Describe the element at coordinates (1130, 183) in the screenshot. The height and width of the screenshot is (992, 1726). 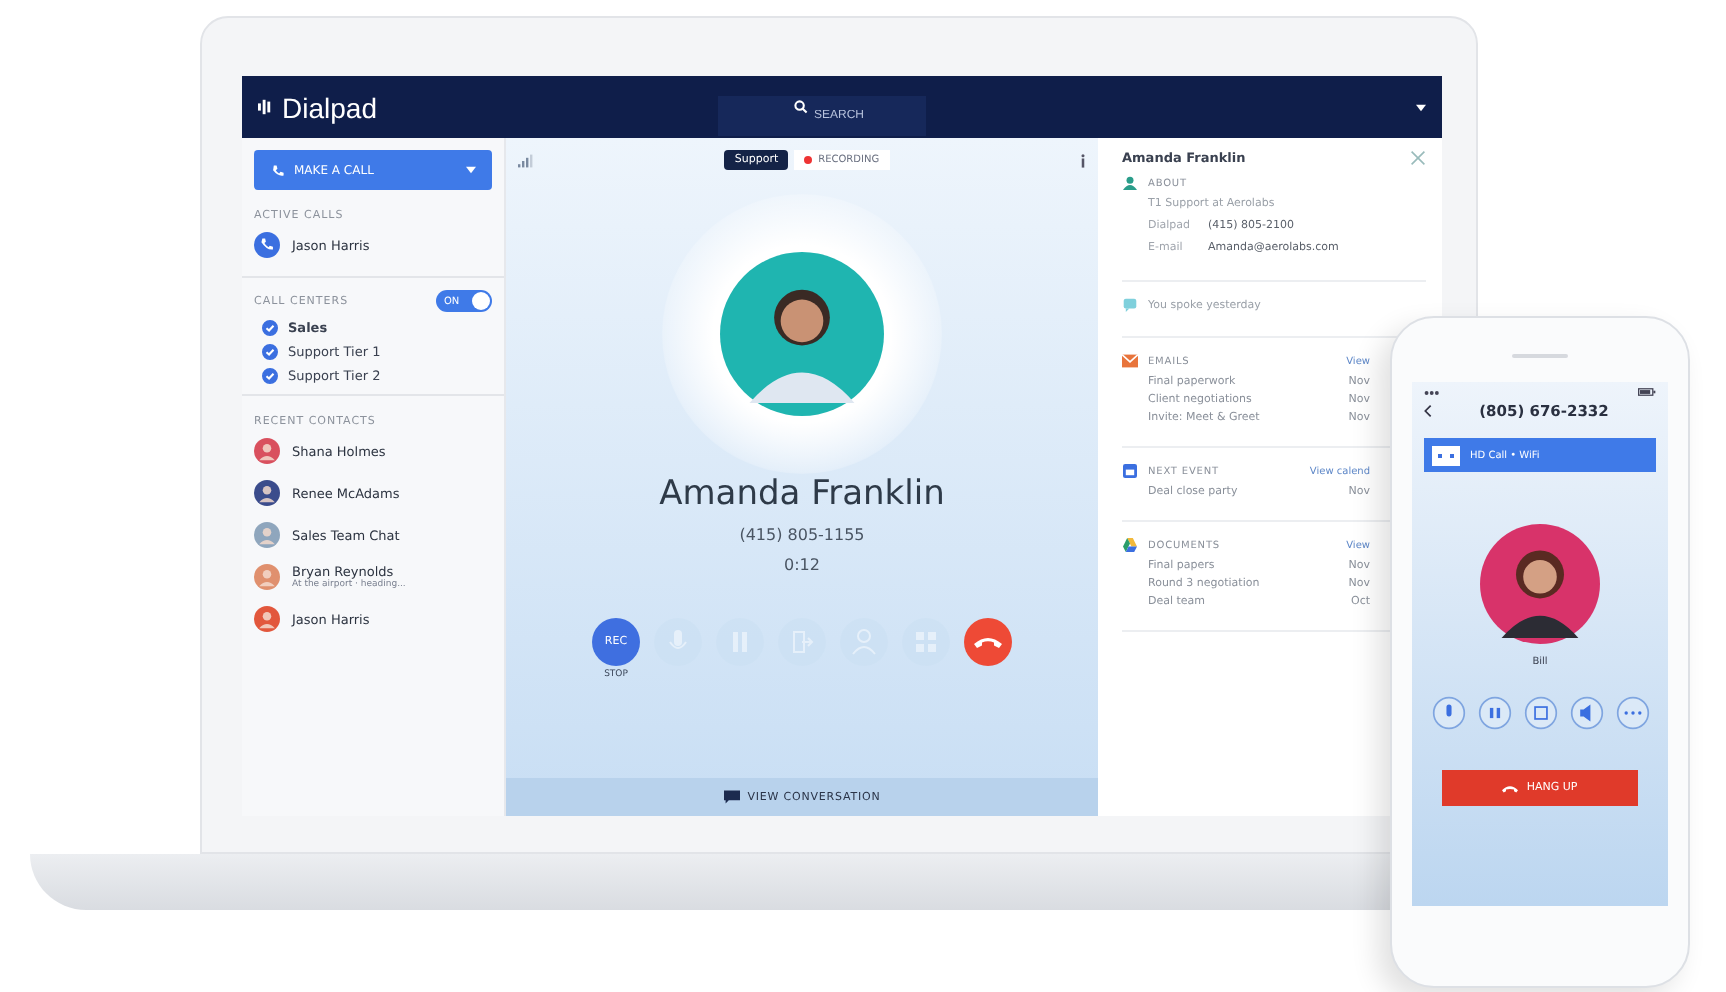
I see `person-icon` at that location.